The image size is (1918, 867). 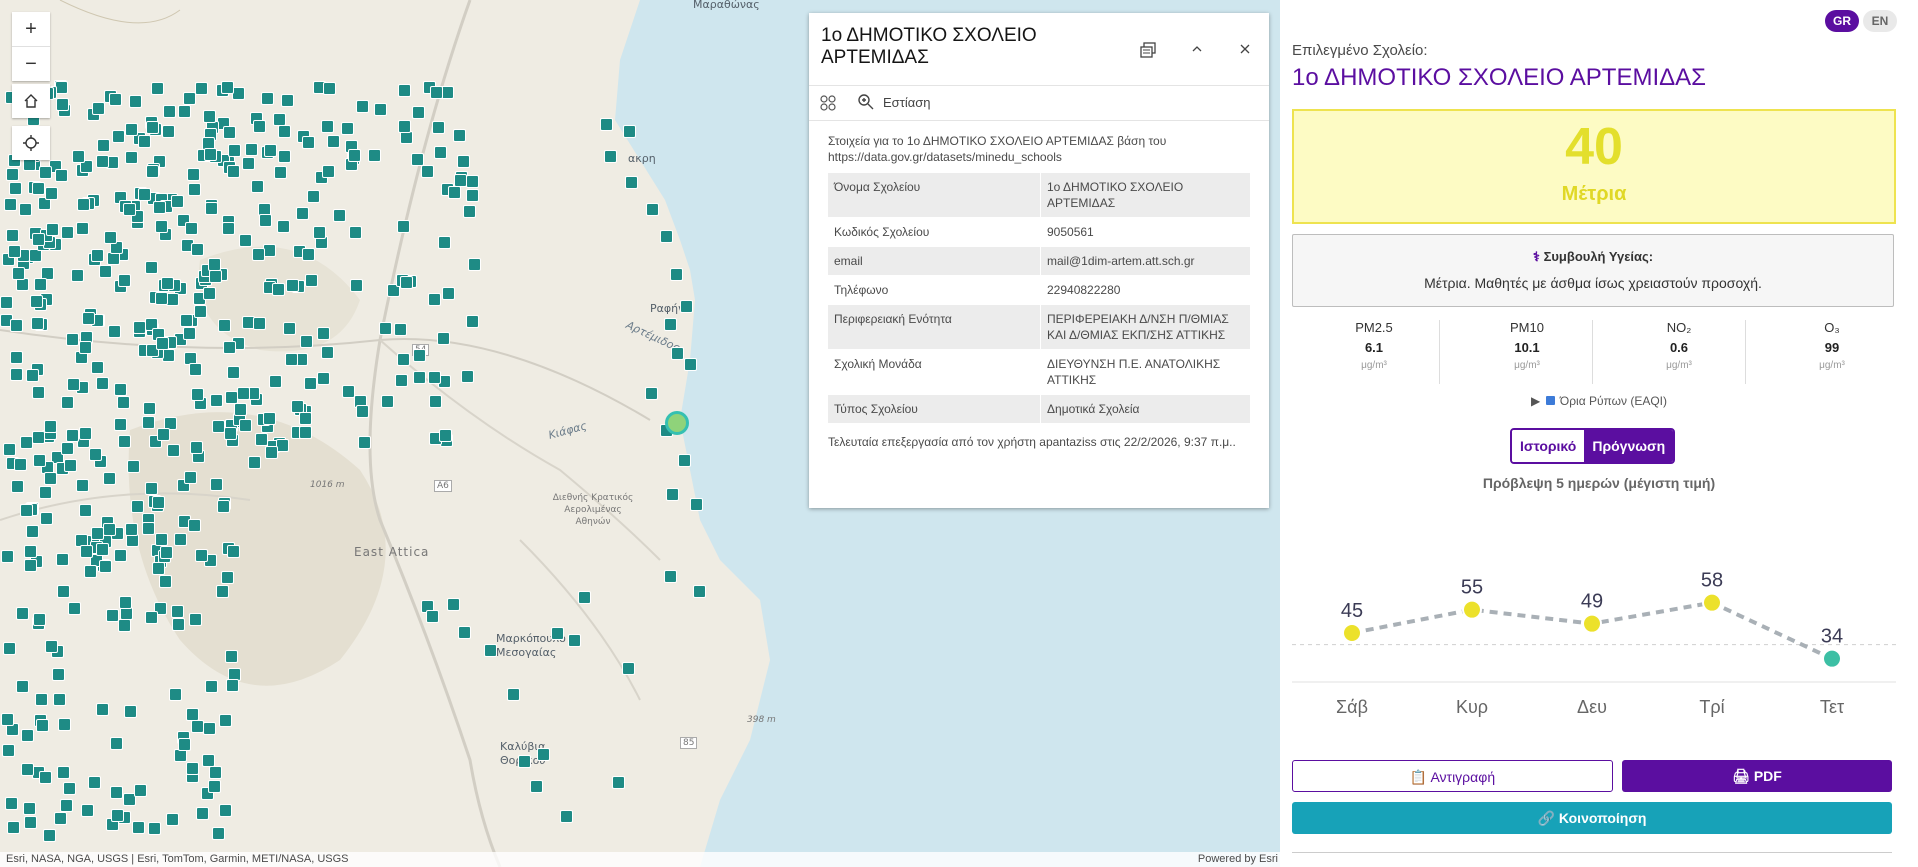 What do you see at coordinates (1880, 21) in the screenshot?
I see `lang-en-button: EN` at bounding box center [1880, 21].